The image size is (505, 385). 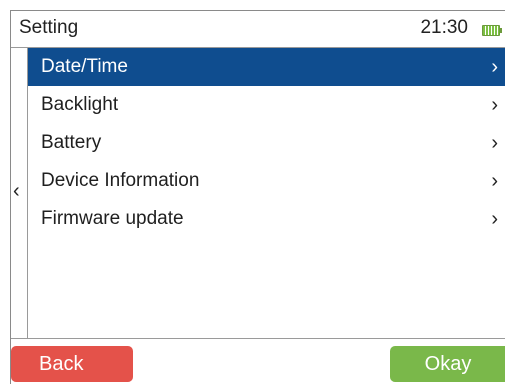 I want to click on menu-item-label: Battery, so click(x=71, y=142).